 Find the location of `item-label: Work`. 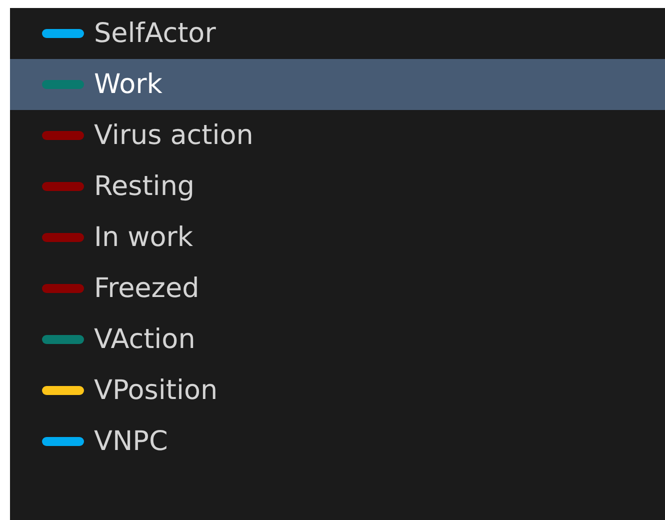

item-label: Work is located at coordinates (128, 85).